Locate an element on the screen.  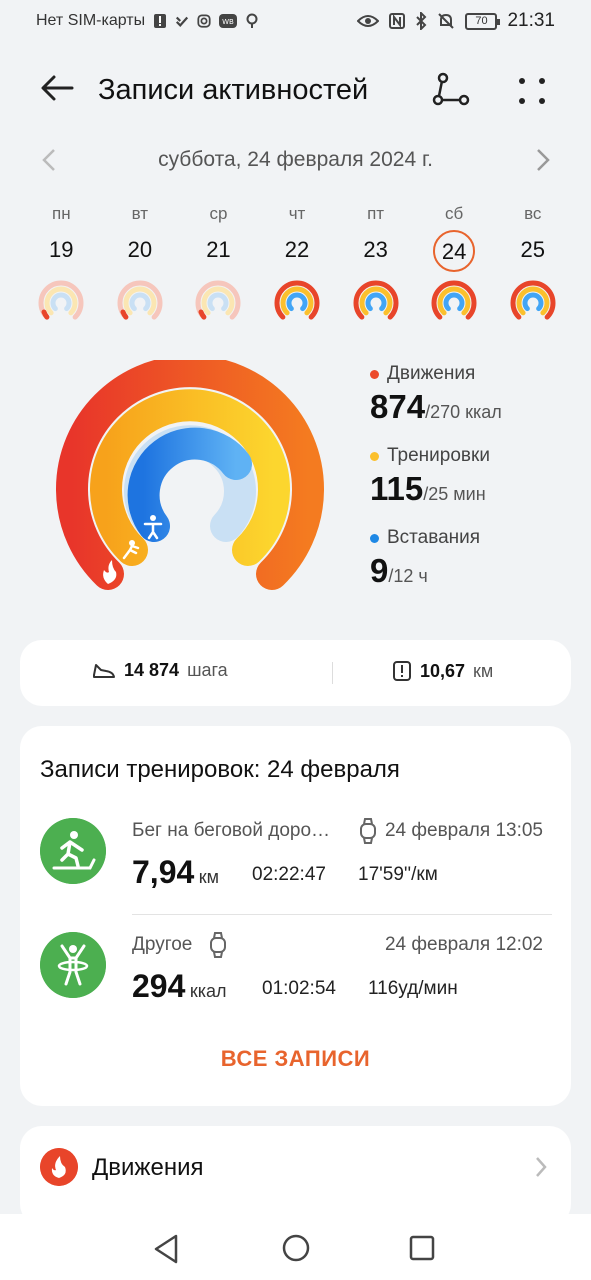
movement-card-title: Движения is located at coordinates (148, 1167).